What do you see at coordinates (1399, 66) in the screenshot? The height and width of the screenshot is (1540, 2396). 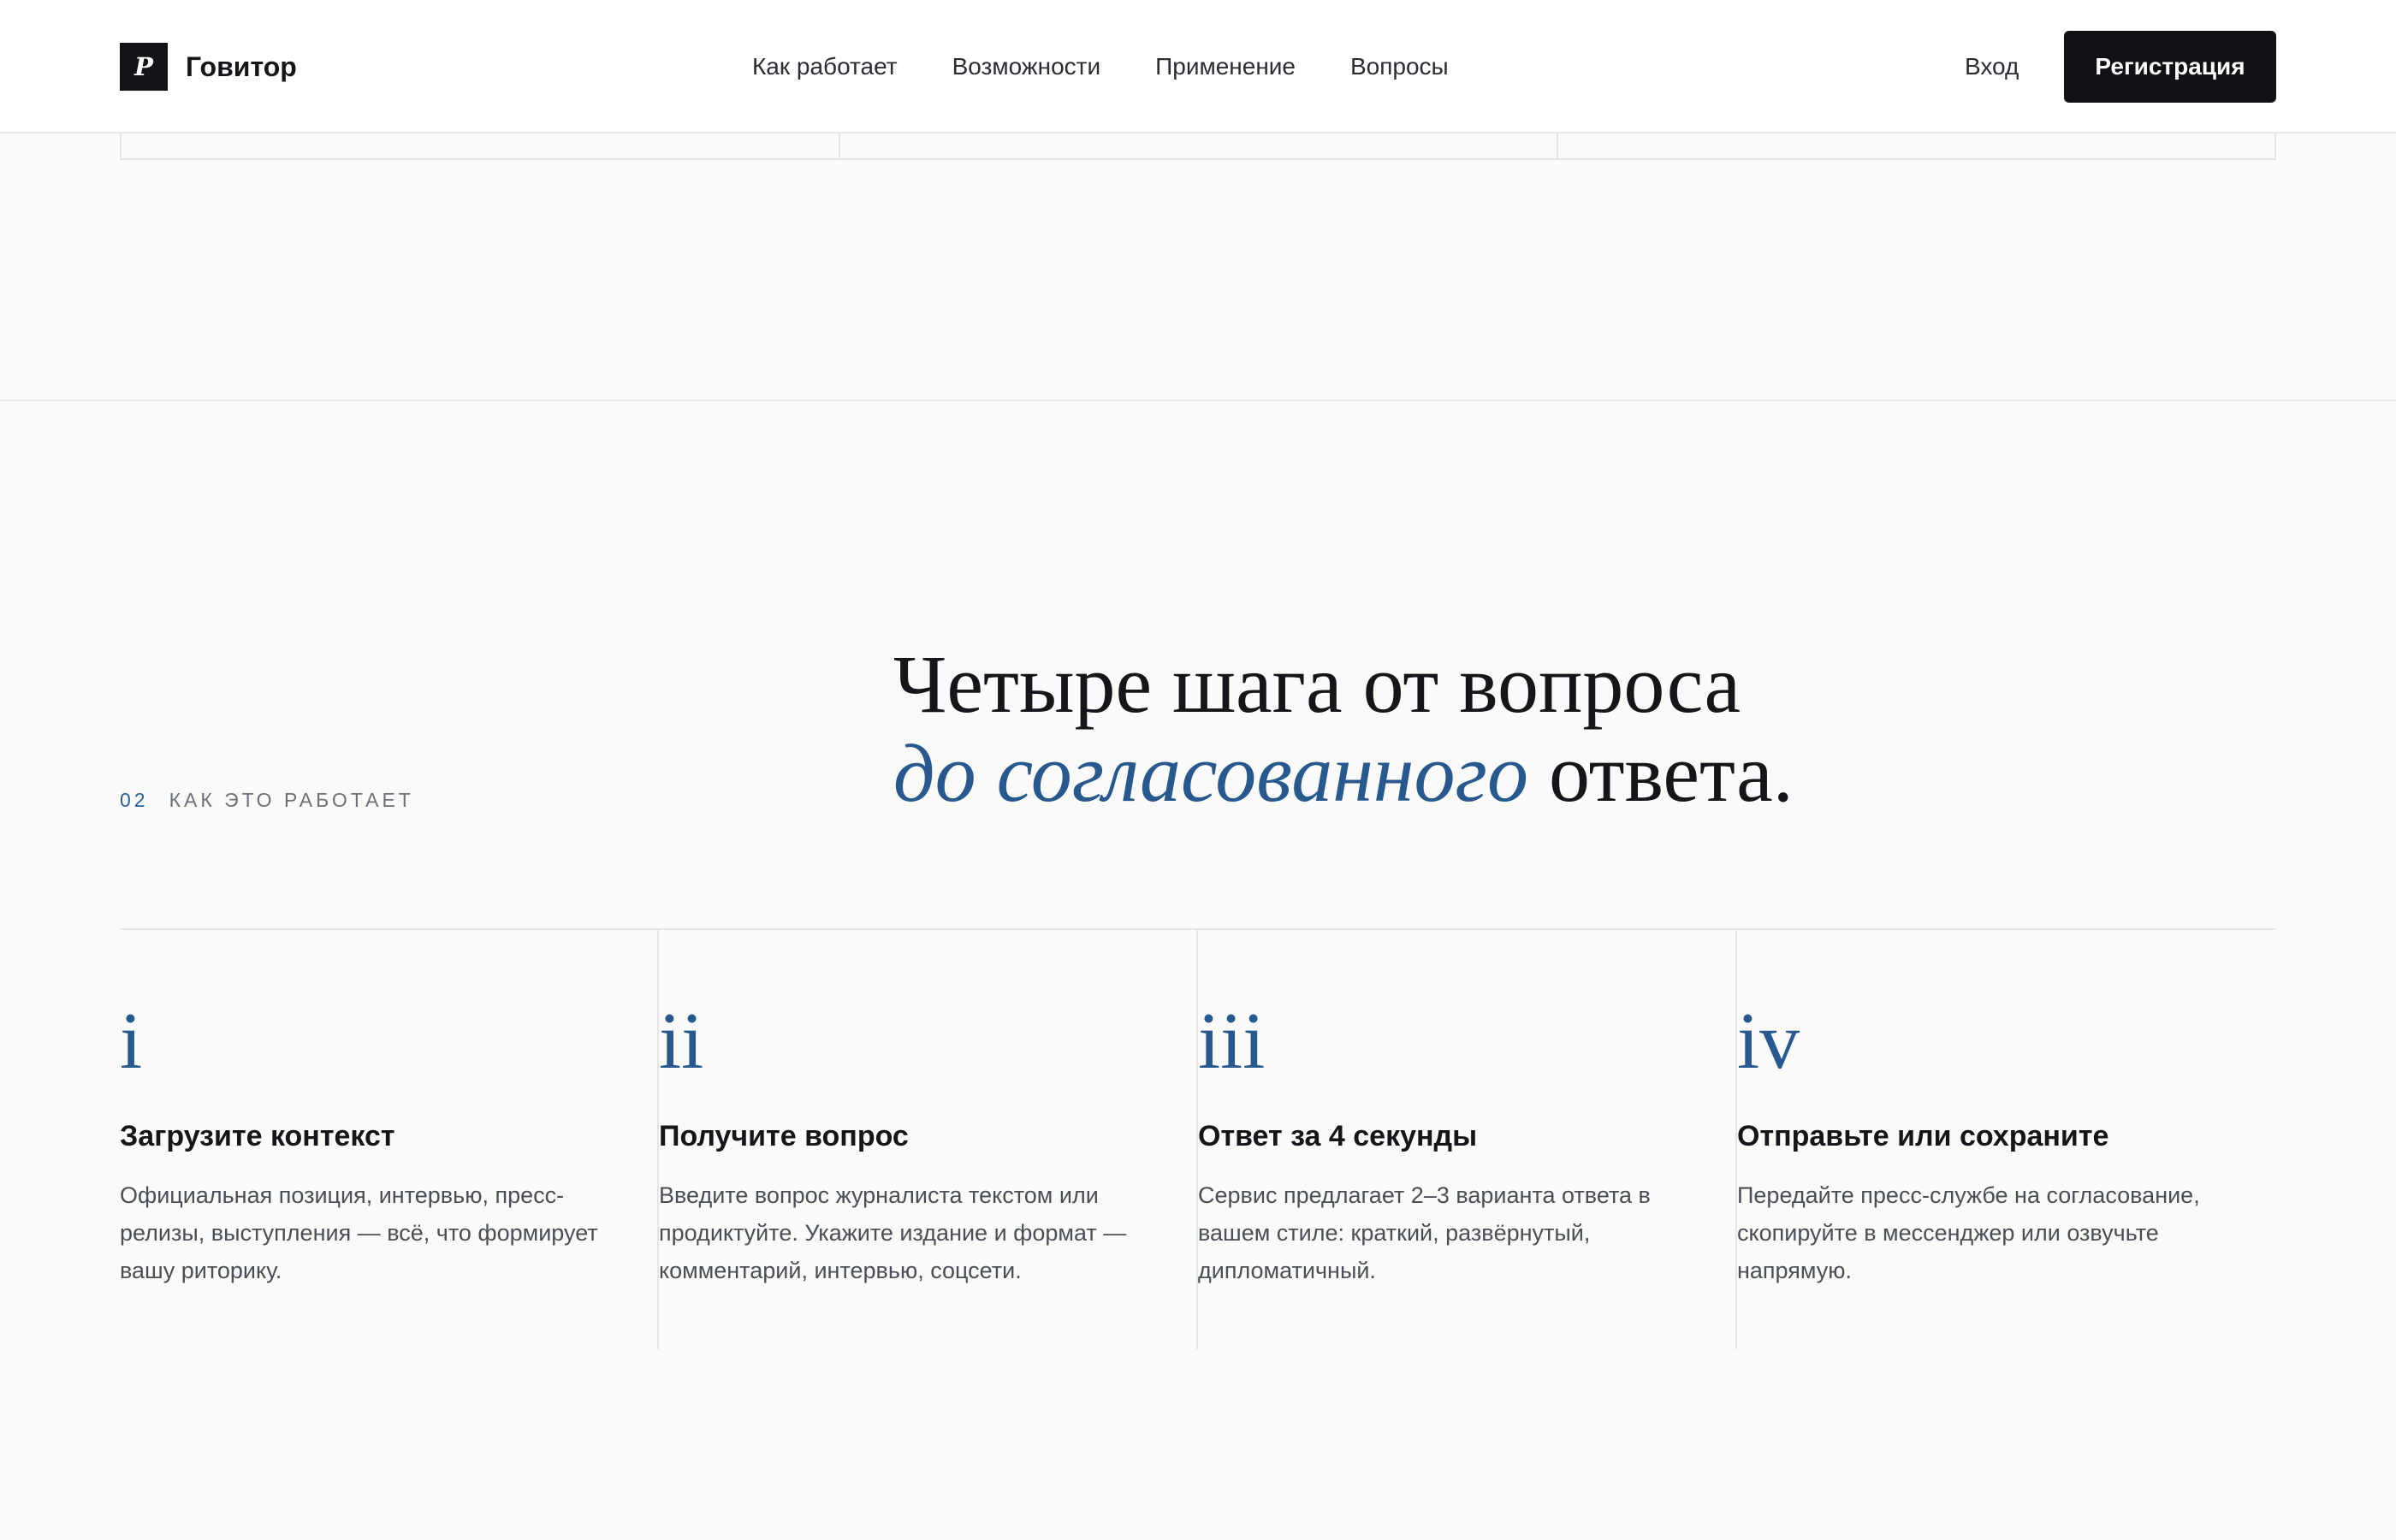 I see `nav-link-faq: Вопросы` at bounding box center [1399, 66].